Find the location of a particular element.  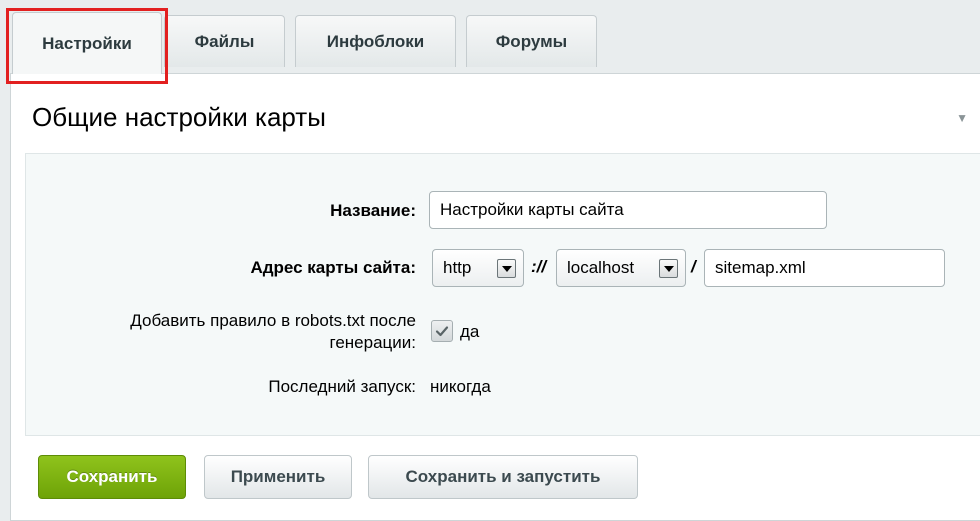

tab-iblocks: Инфоблоки is located at coordinates (375, 41).